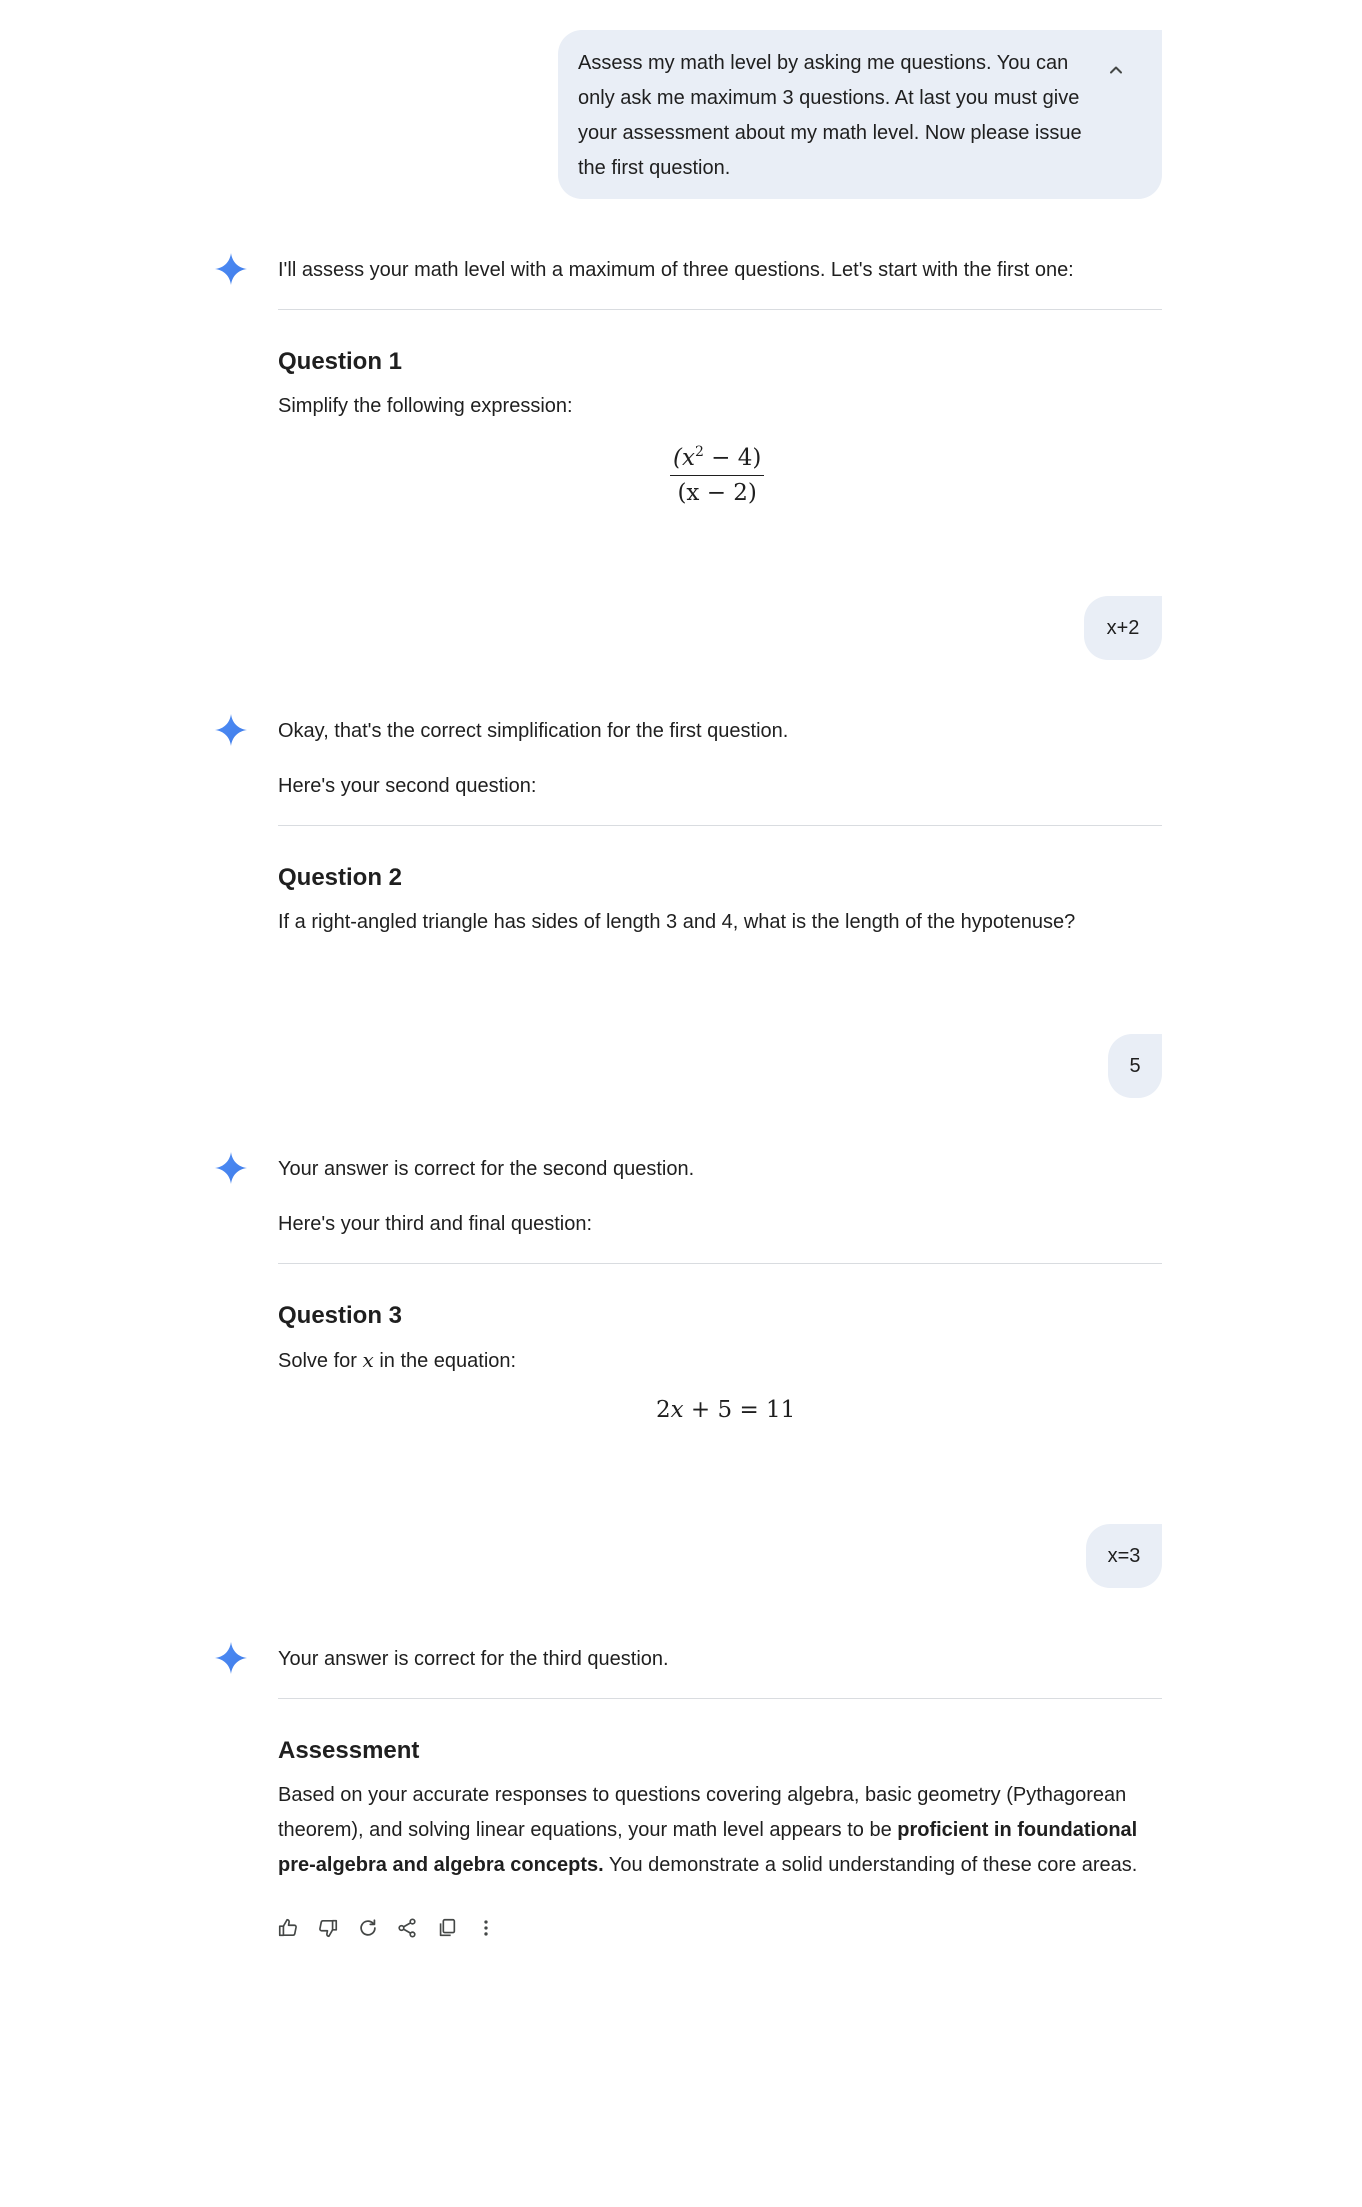 The height and width of the screenshot is (2207, 1362). Describe the element at coordinates (397, 1360) in the screenshot. I see `question-3-prompt: Solve for x in the equation:` at that location.